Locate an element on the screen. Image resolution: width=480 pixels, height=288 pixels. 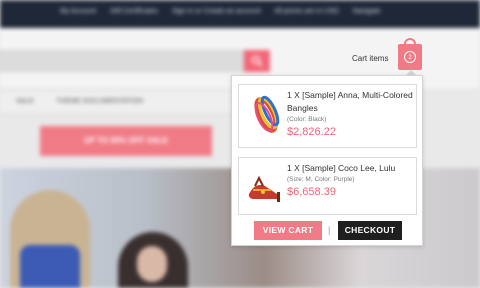
gift-certificates-link: Gift Certificates is located at coordinates (134, 11).